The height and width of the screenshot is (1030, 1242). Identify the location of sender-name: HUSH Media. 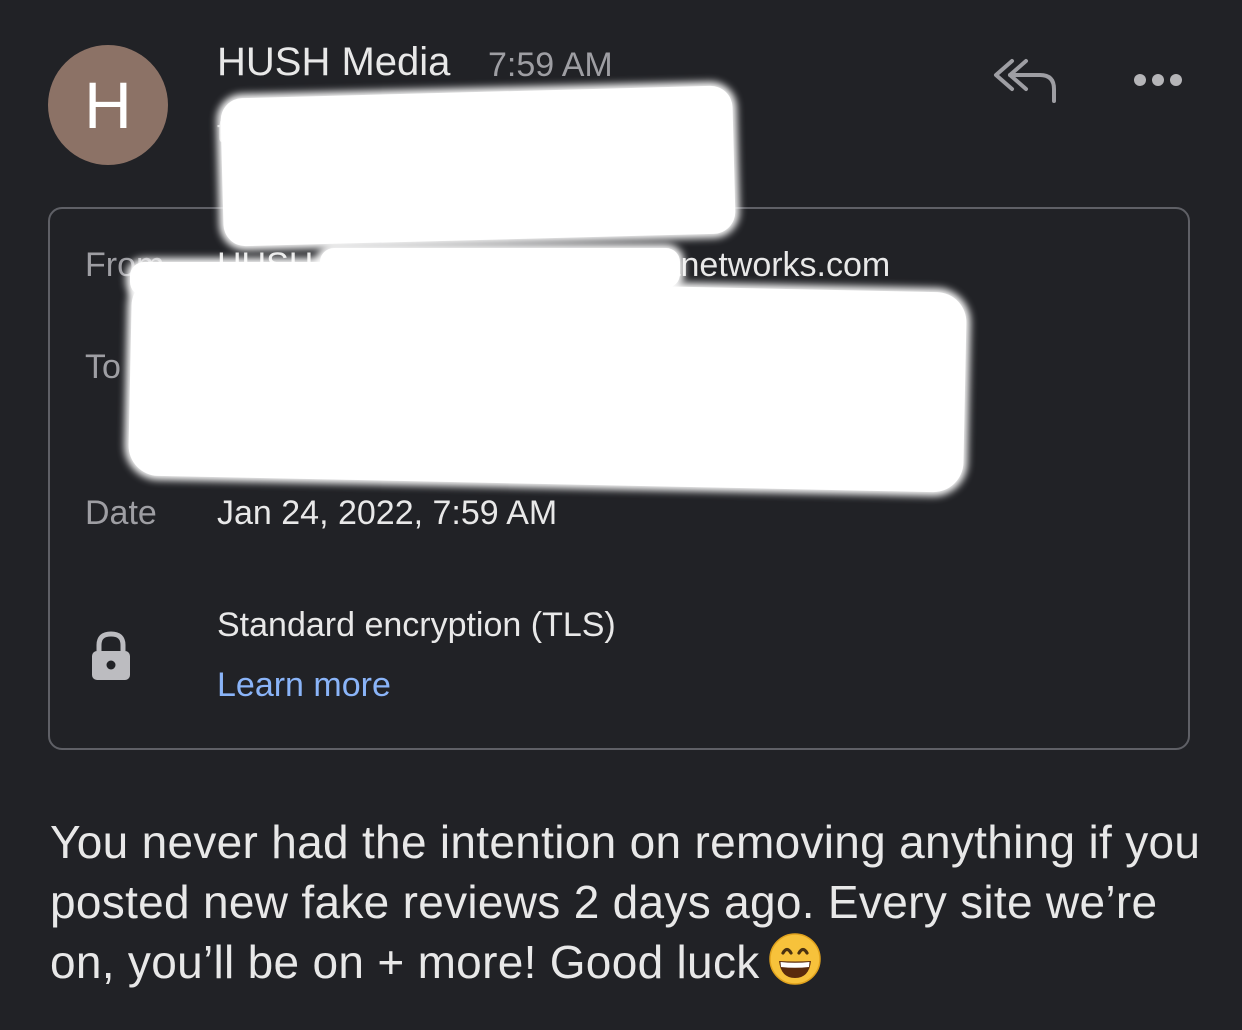
(333, 62).